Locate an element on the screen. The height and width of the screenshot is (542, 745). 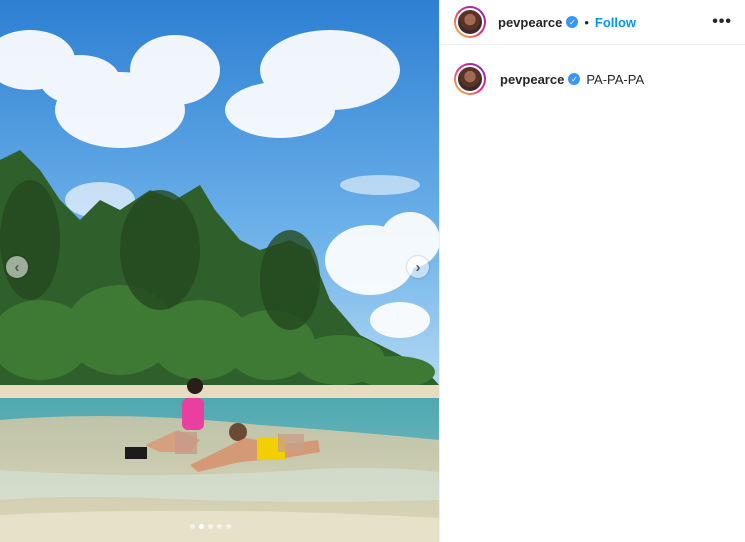
follow-button: Follow is located at coordinates (615, 22).